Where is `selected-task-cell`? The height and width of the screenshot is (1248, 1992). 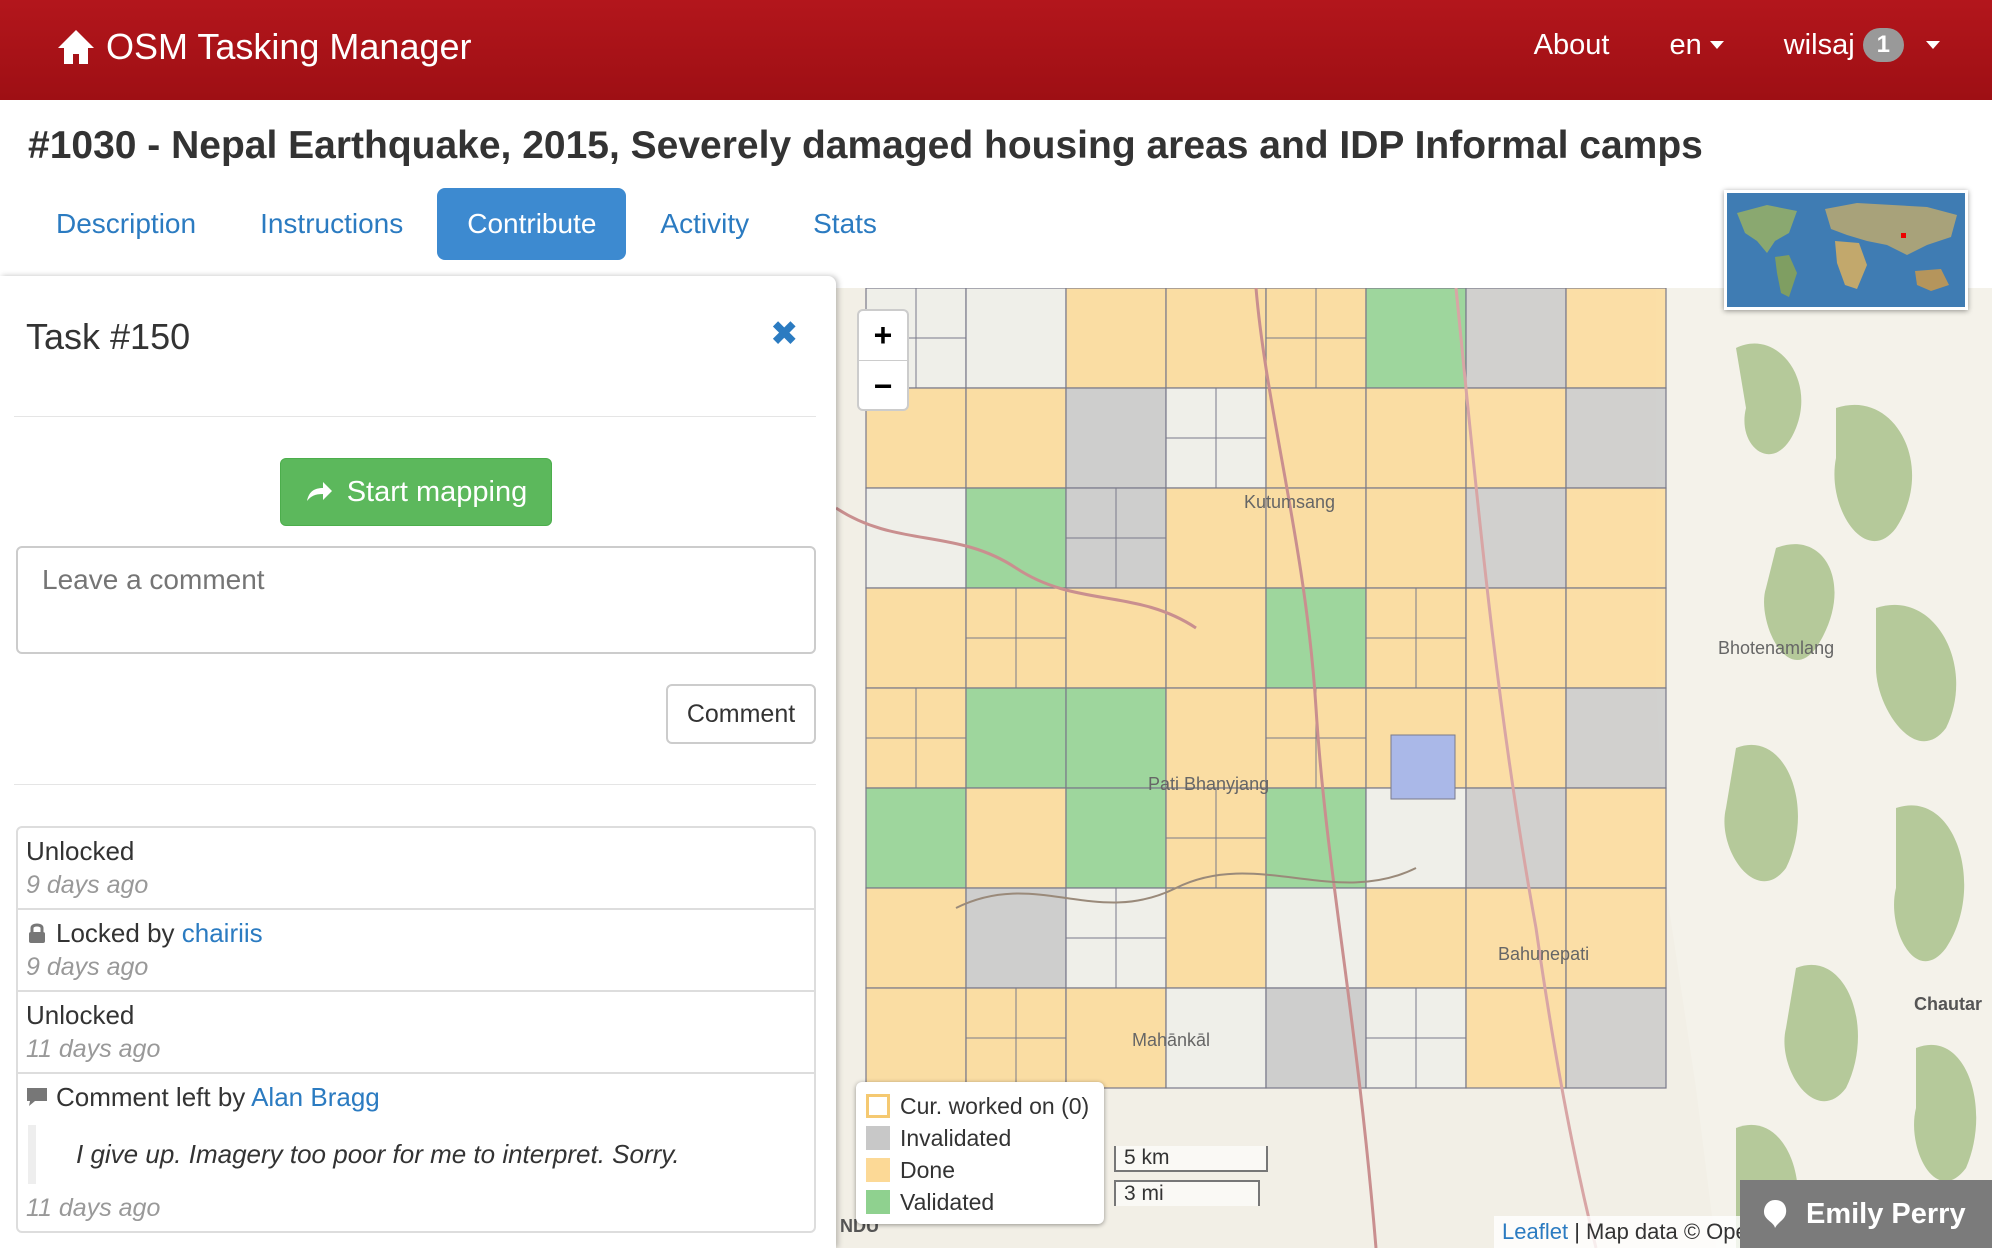 selected-task-cell is located at coordinates (1423, 767).